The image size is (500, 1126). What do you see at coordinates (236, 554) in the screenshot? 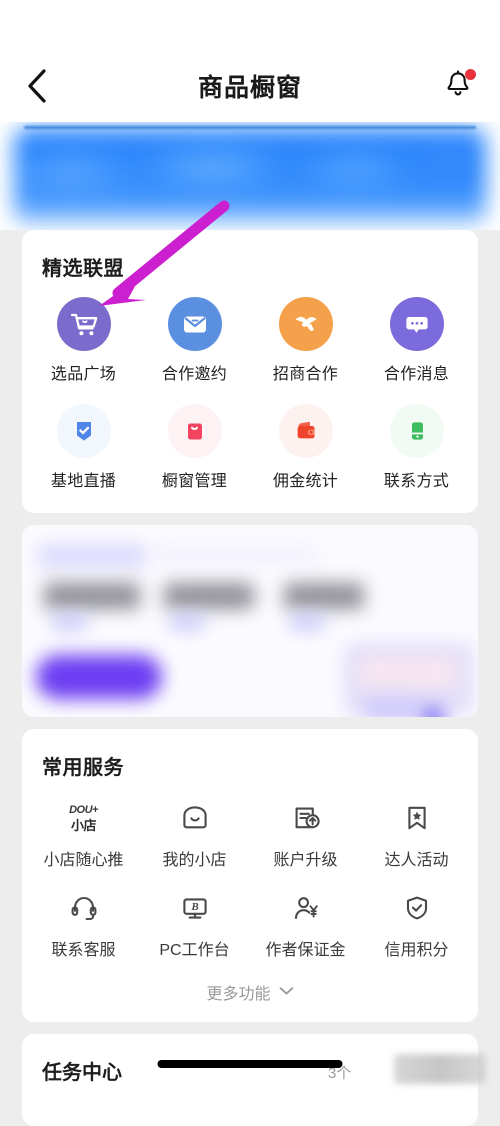
I see `promo-blur-head2` at bounding box center [236, 554].